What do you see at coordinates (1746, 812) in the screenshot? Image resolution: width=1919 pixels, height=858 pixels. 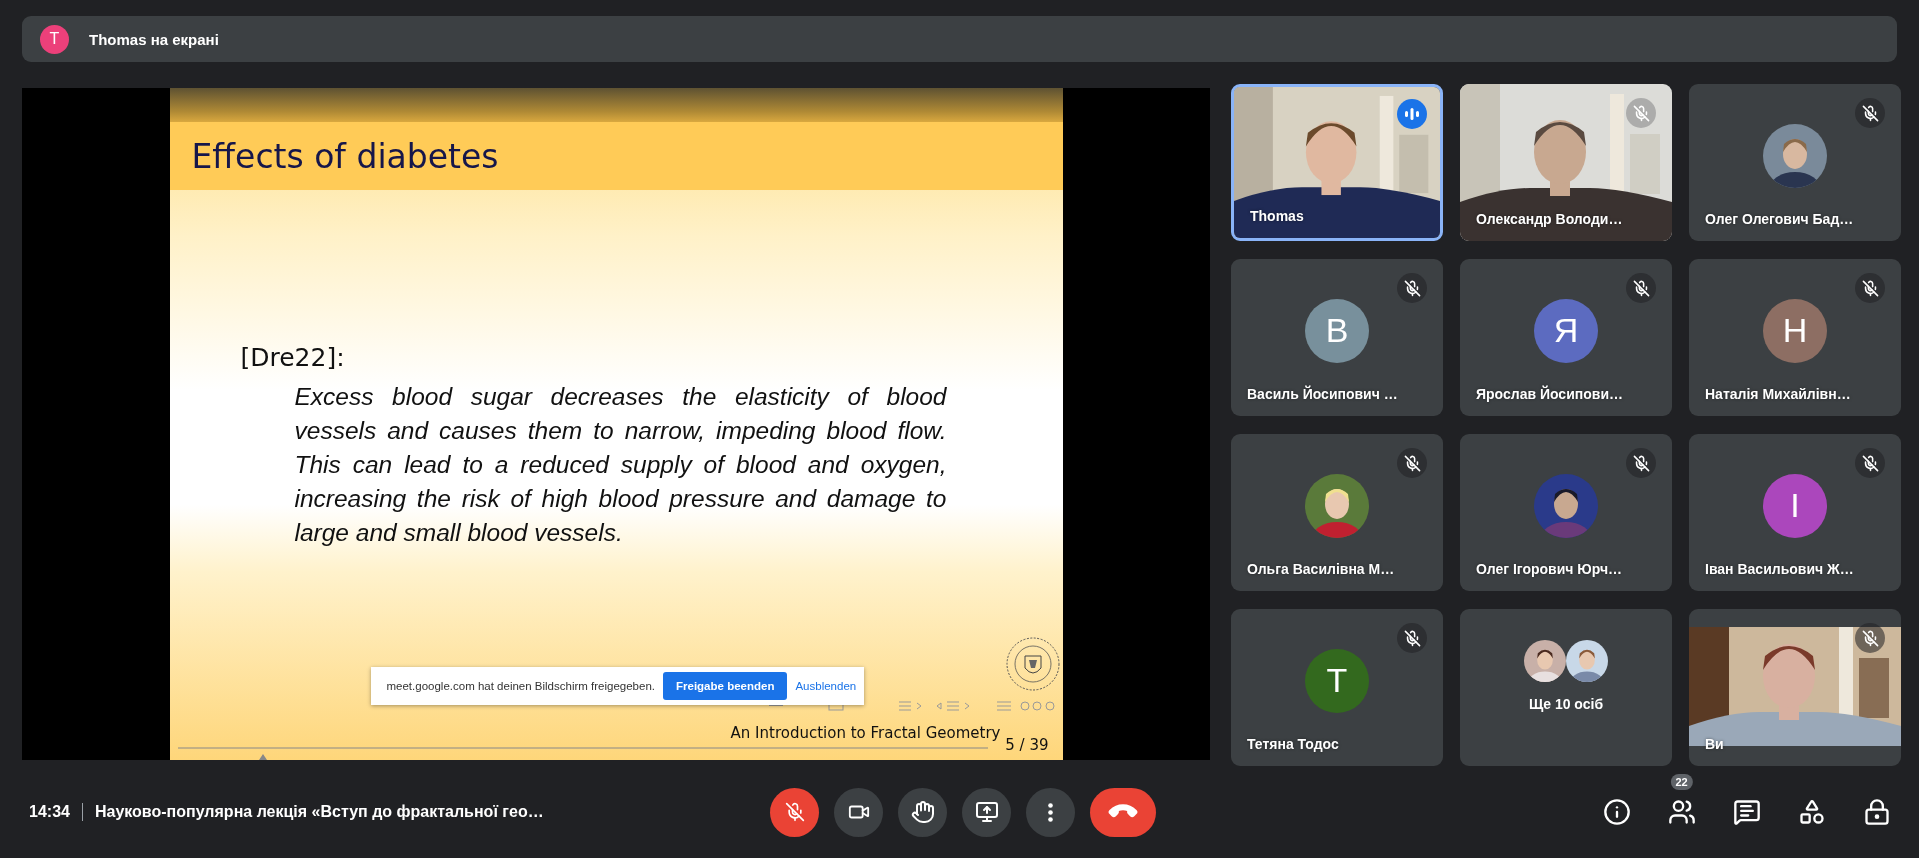 I see `chat-icon` at bounding box center [1746, 812].